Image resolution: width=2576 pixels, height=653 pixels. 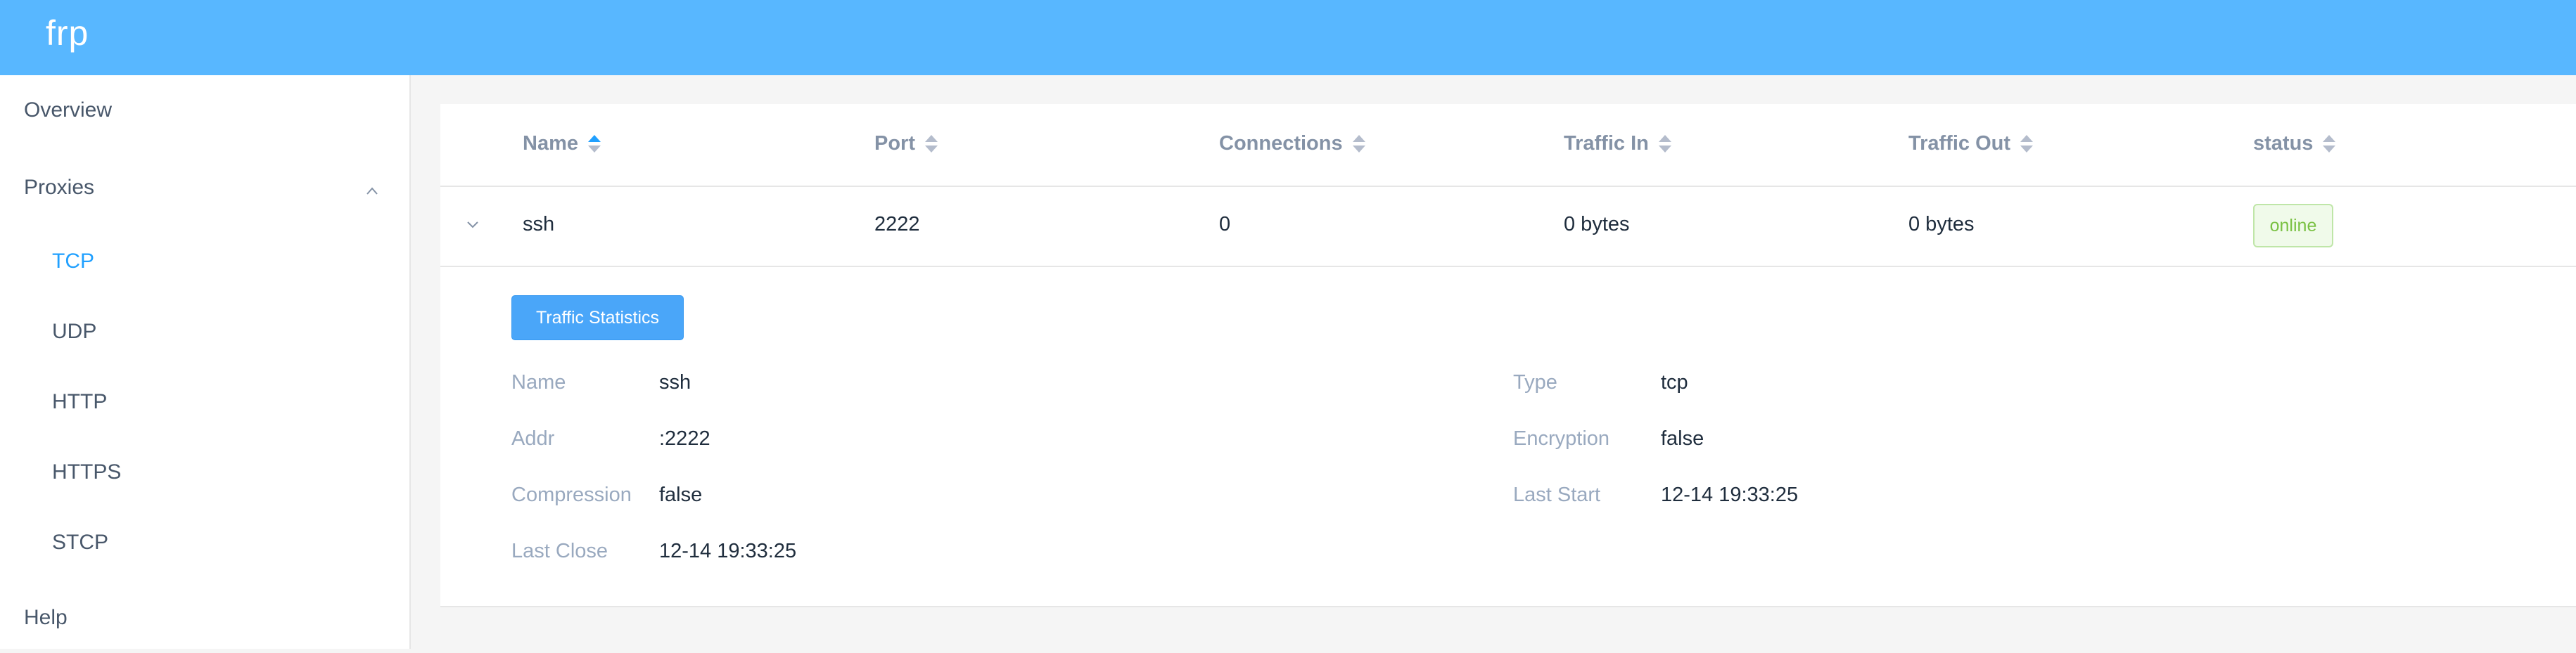 What do you see at coordinates (1941, 224) in the screenshot?
I see `cell-traffic-out: 0 bytes` at bounding box center [1941, 224].